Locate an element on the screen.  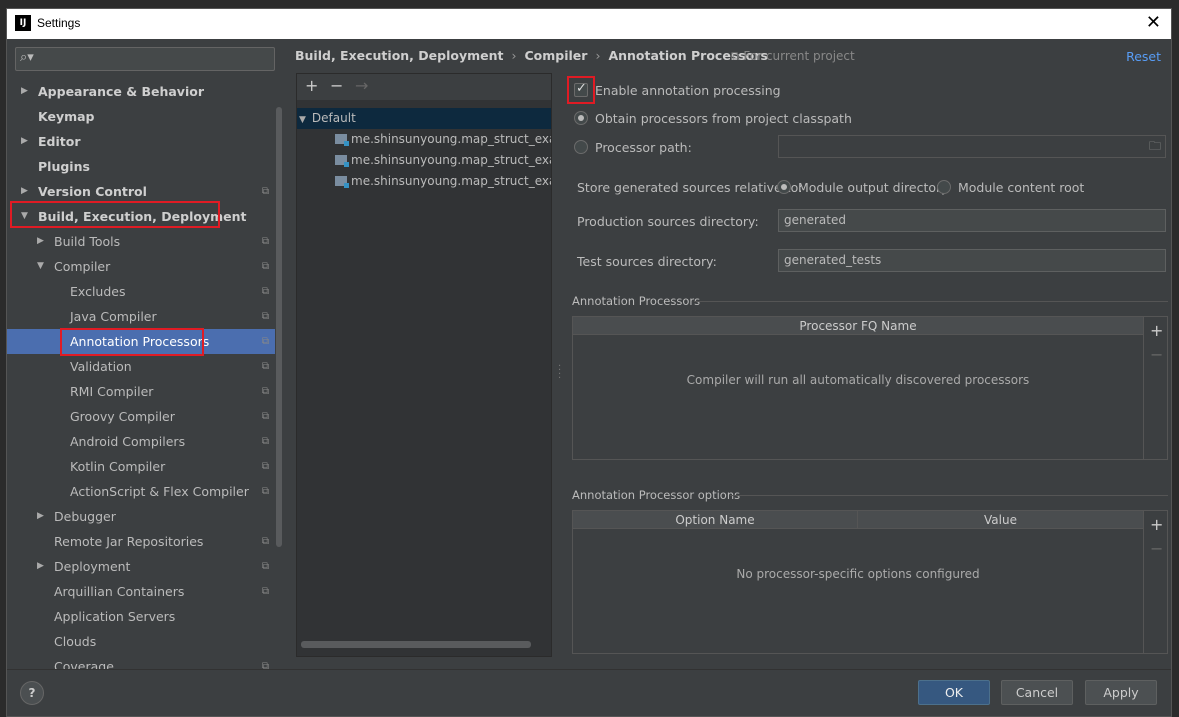
sidebar-item-build-execution-deployment: ▼ Build, Execution, Deployment is located at coordinates (141, 216).